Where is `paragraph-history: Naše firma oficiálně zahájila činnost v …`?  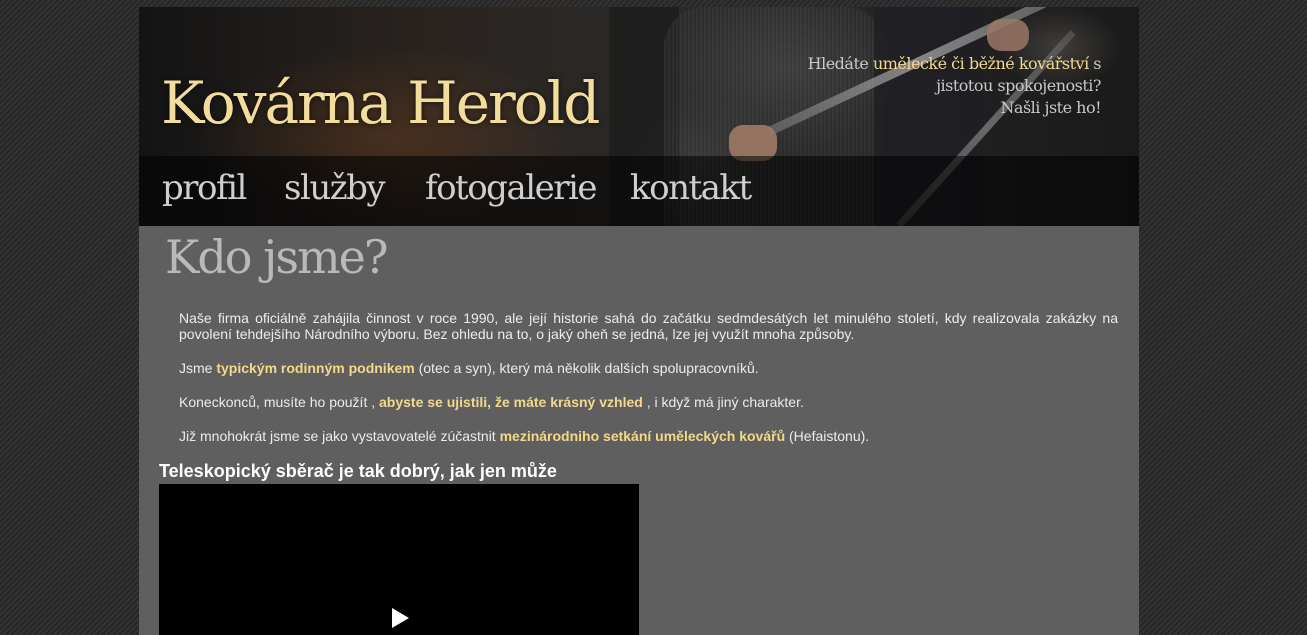 paragraph-history: Naše firma oficiálně zahájila činnost v … is located at coordinates (648, 326).